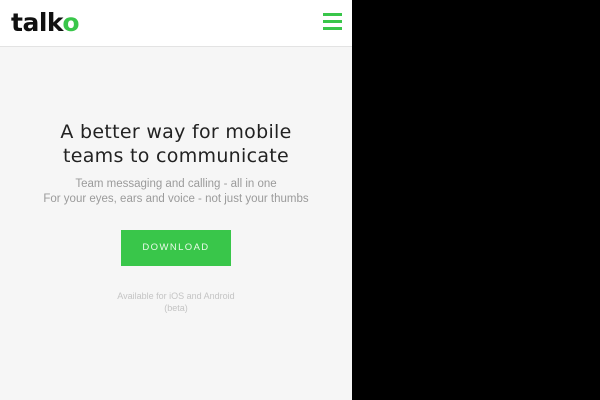 This screenshot has width=600, height=400. What do you see at coordinates (332, 14) in the screenshot?
I see `menu-bar-top` at bounding box center [332, 14].